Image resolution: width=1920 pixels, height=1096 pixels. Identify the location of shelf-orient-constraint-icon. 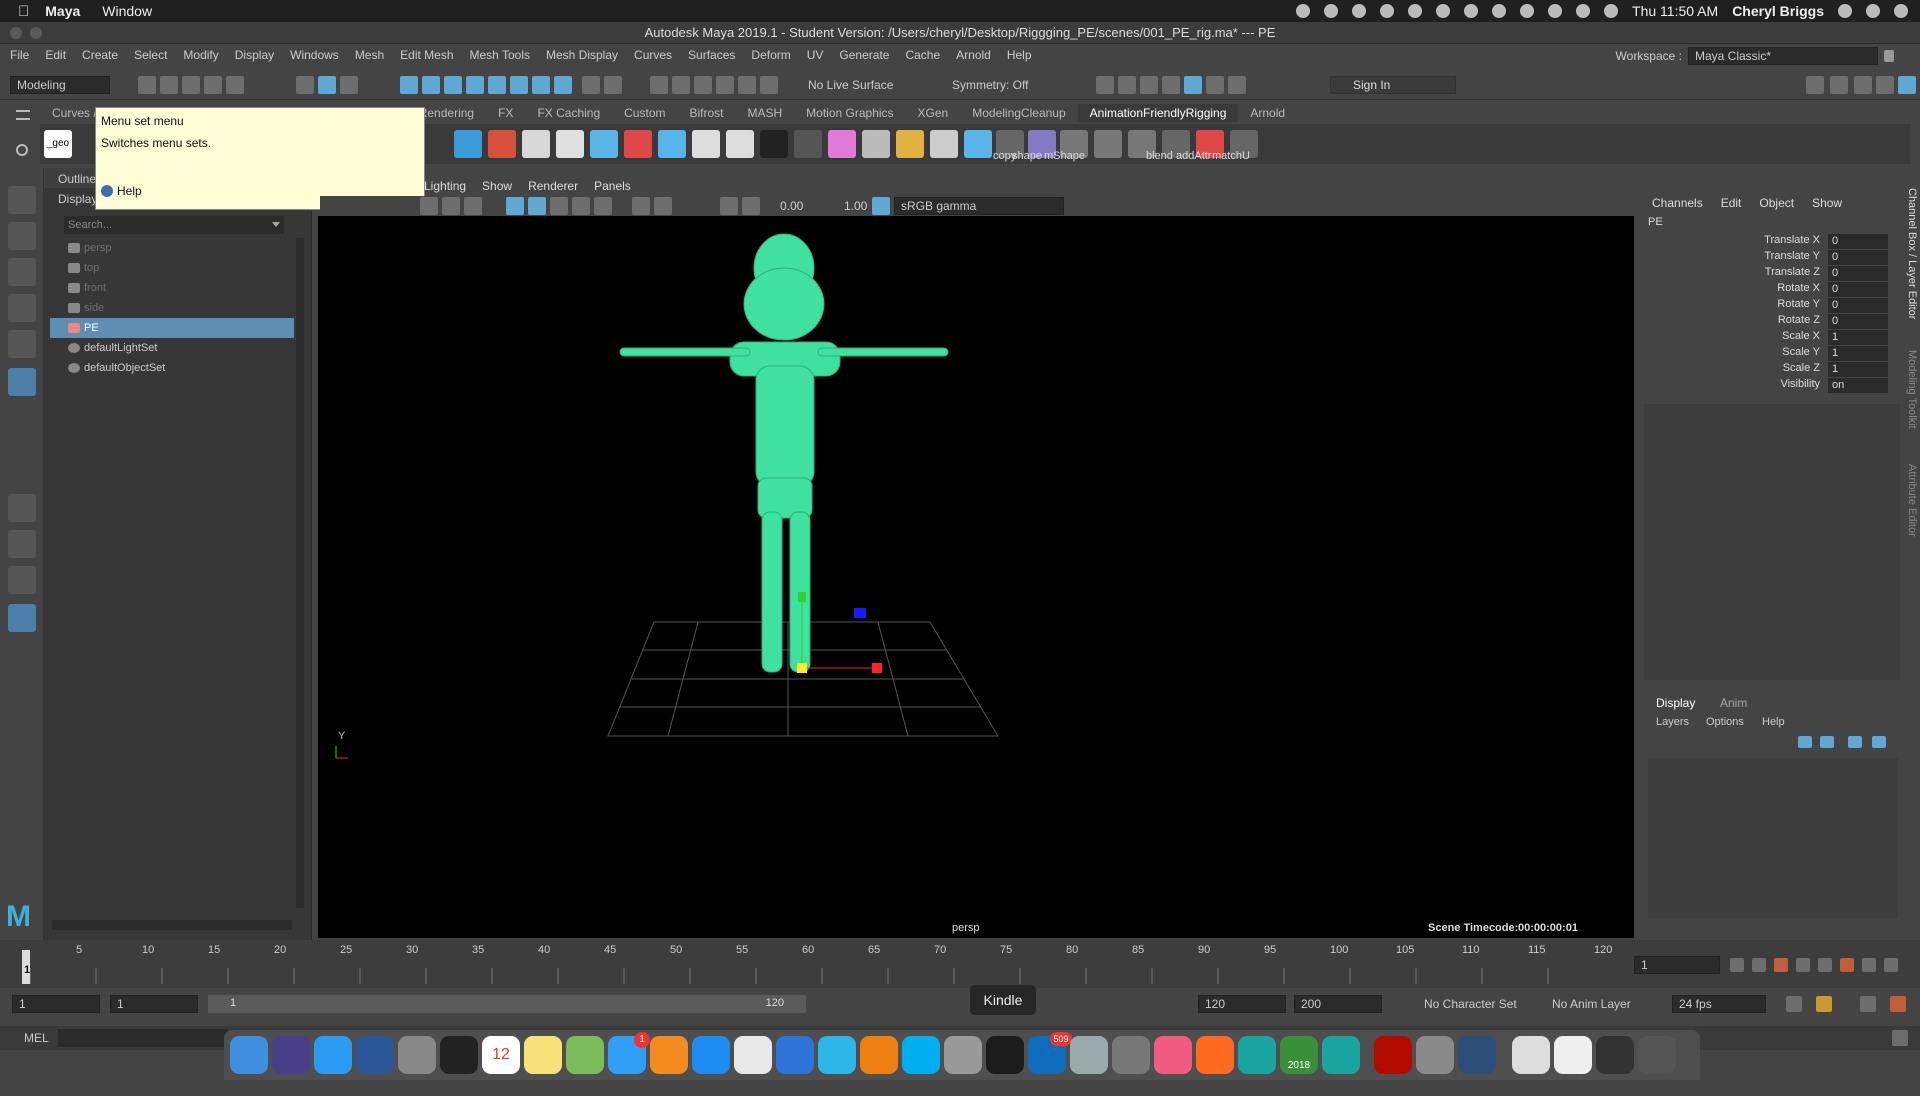
(672, 144).